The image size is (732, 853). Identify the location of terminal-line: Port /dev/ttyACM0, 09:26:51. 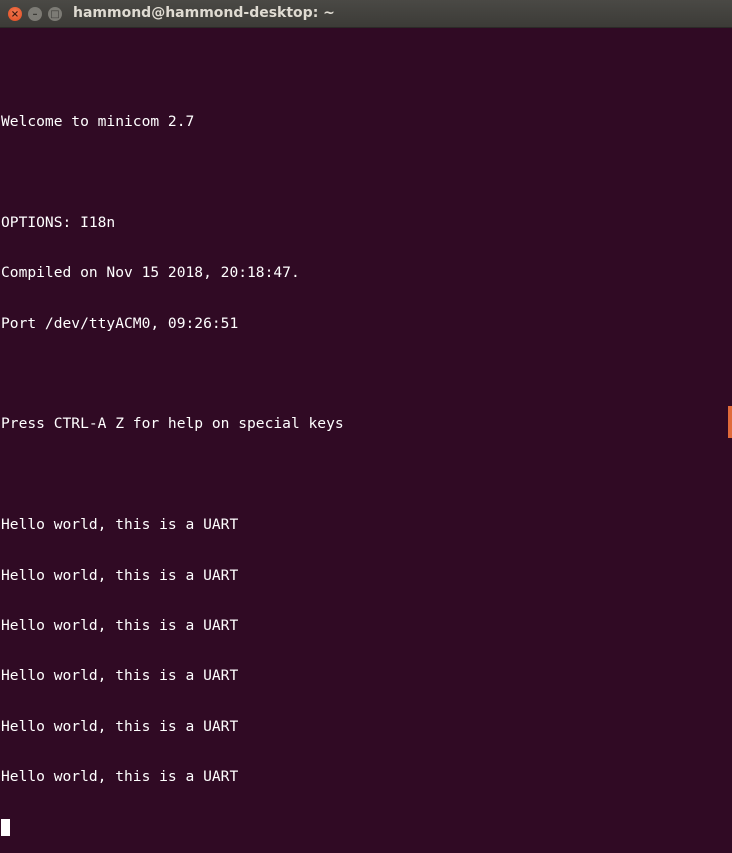
(120, 323).